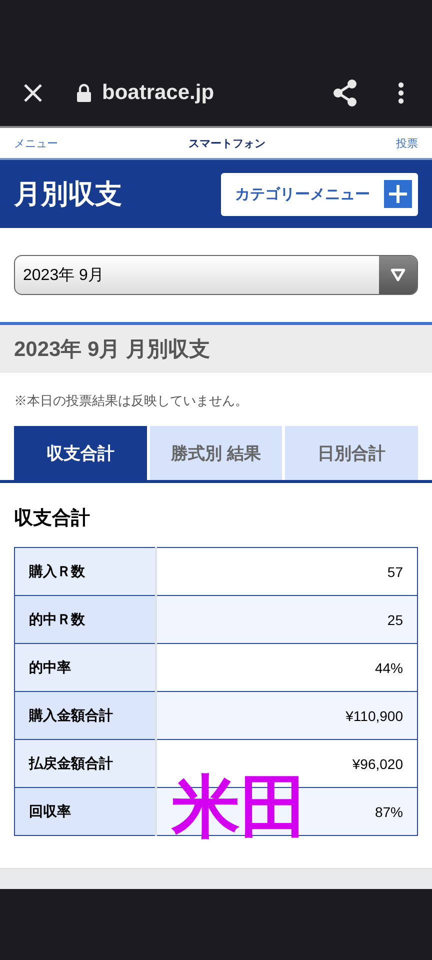 Image resolution: width=432 pixels, height=960 pixels. What do you see at coordinates (80, 453) in the screenshot?
I see `tab: 収支合計` at bounding box center [80, 453].